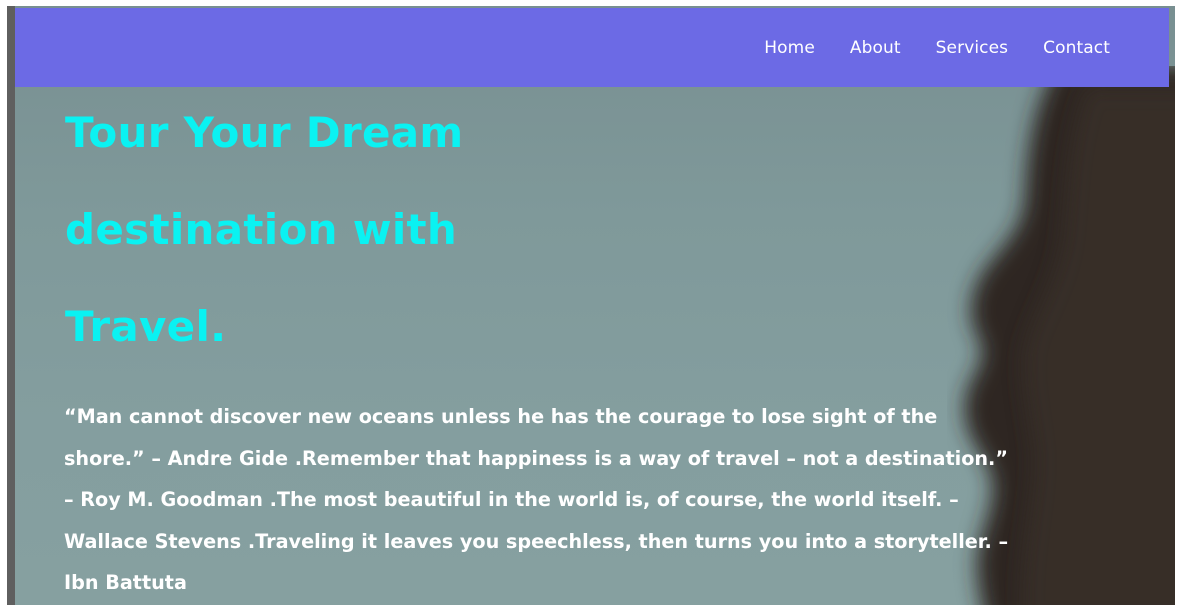 This screenshot has width=1177, height=605. I want to click on nav-link-home: Home, so click(789, 48).